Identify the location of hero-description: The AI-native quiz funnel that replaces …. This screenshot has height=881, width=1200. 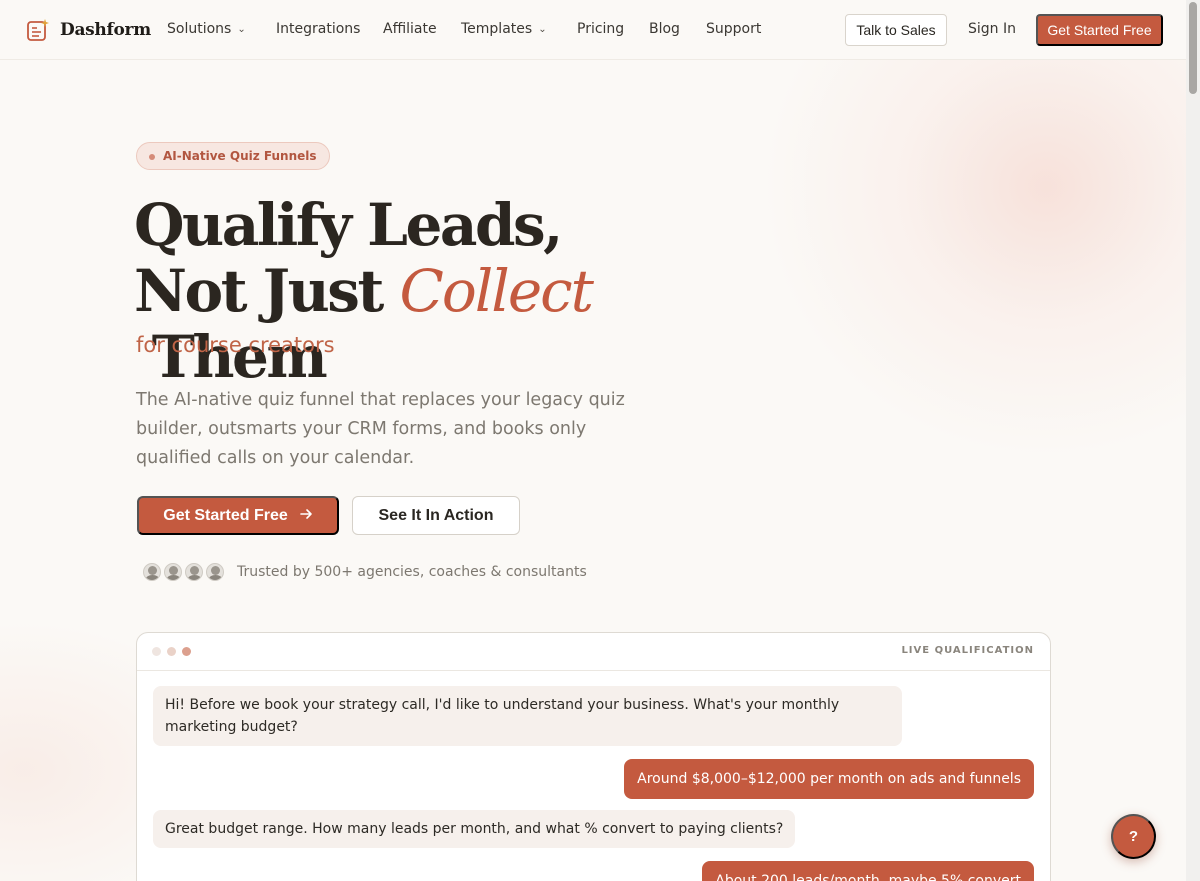
(380, 429).